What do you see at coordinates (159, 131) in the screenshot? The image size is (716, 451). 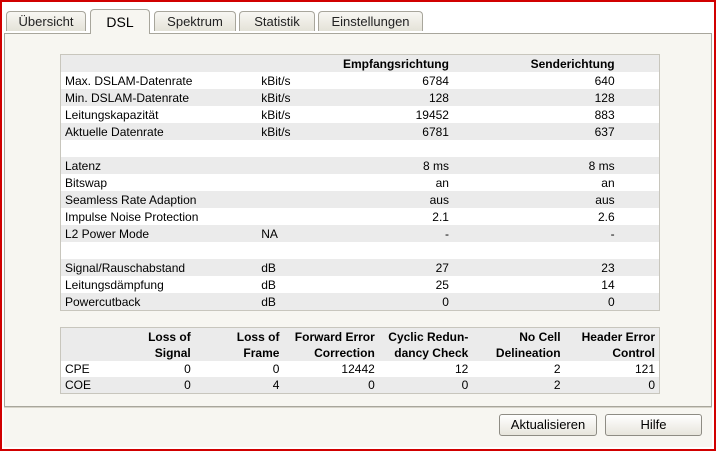 I see `row-label: Aktuelle Datenrate` at bounding box center [159, 131].